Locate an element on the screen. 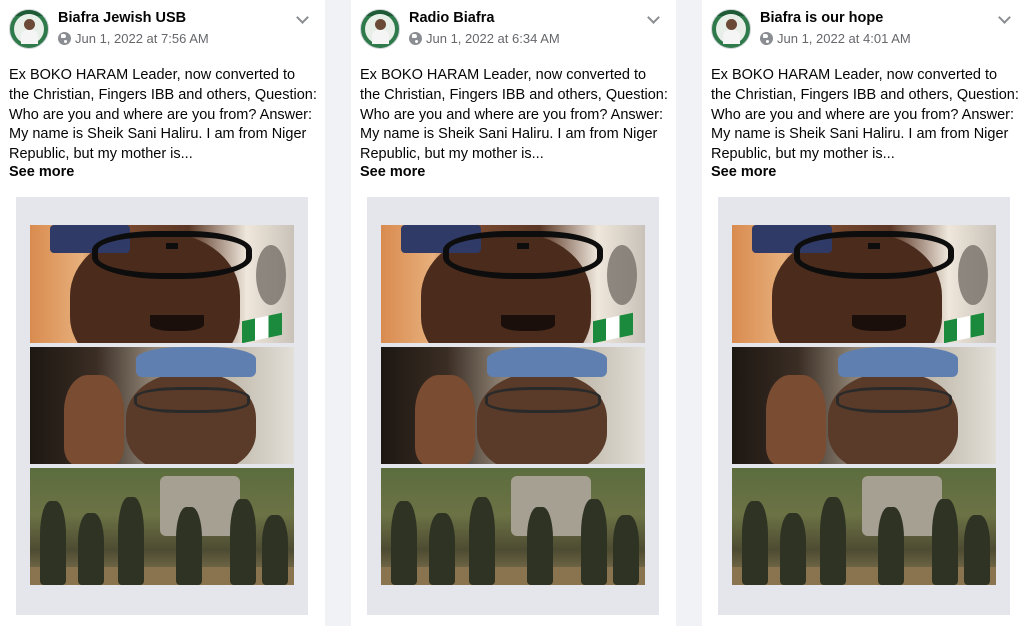  post-meta: Jun 1, 2022 at 4:01 AM is located at coordinates (835, 38).